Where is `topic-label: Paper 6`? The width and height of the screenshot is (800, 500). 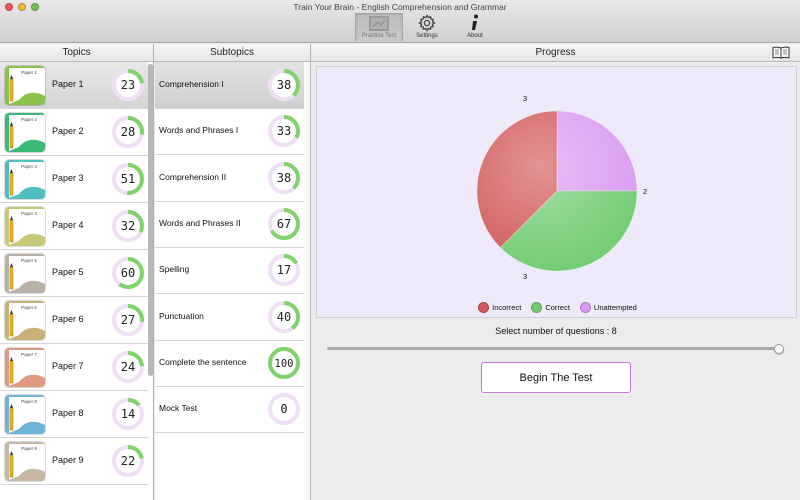 topic-label: Paper 6 is located at coordinates (68, 319).